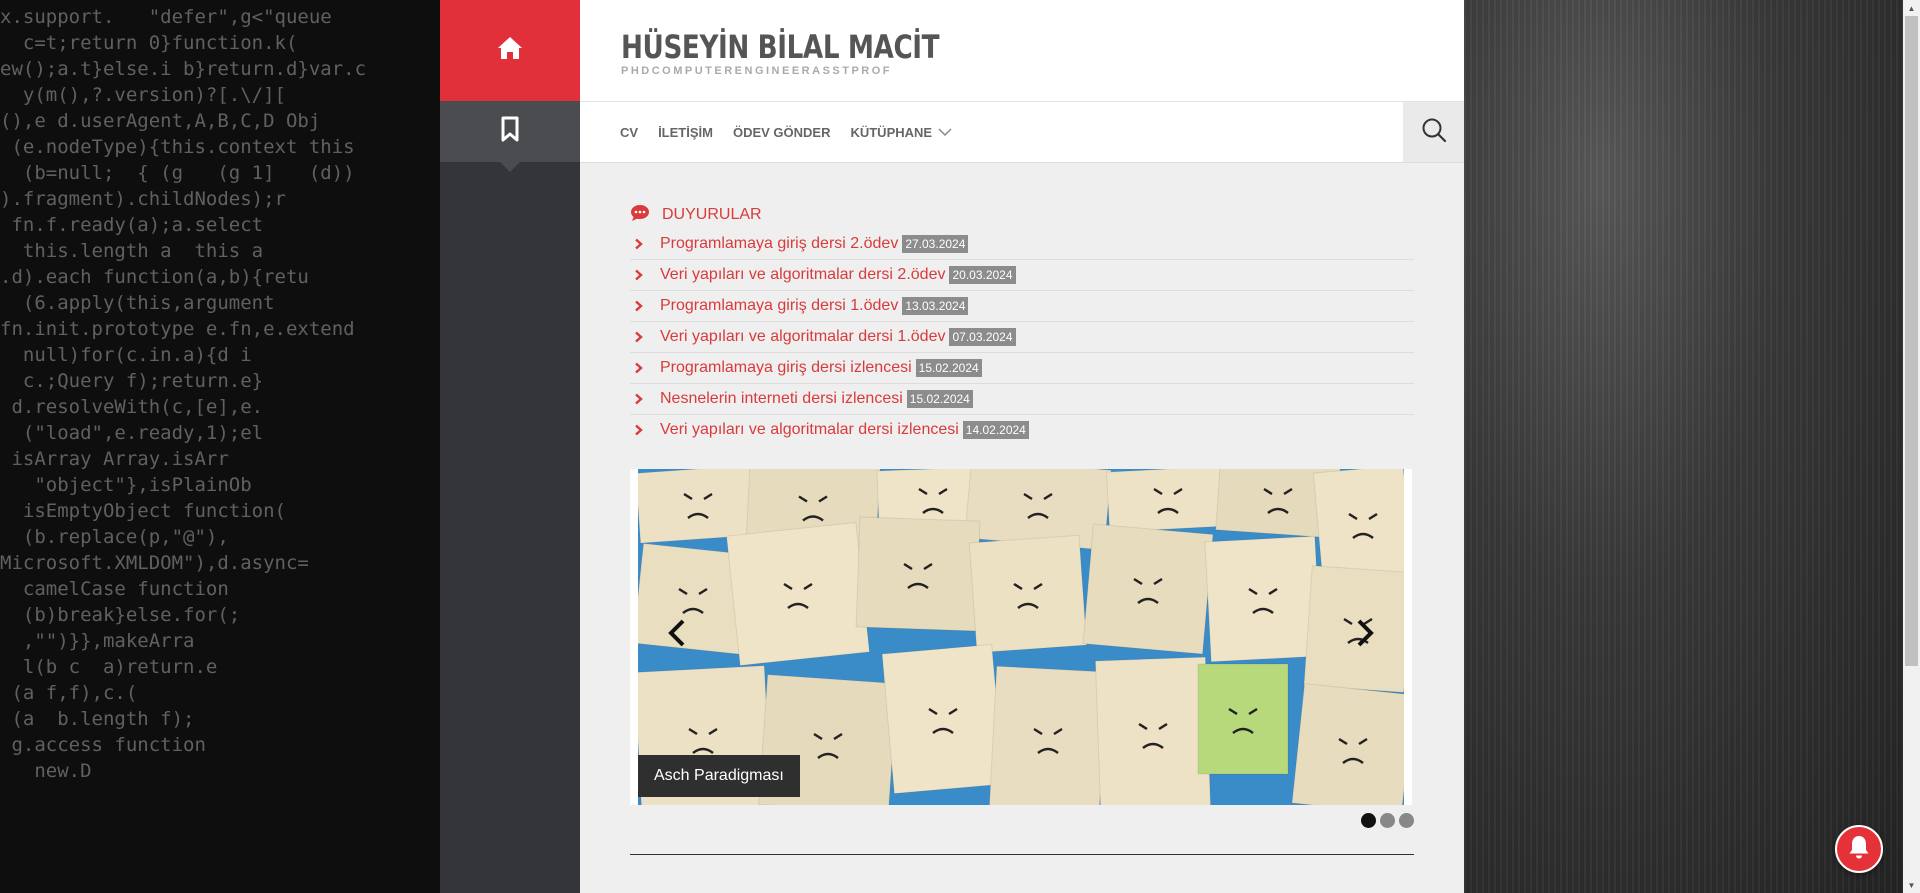 This screenshot has height=893, width=1920. Describe the element at coordinates (786, 368) in the screenshot. I see `announcement-link: Programlamaya giriş dersi izlencesi` at that location.